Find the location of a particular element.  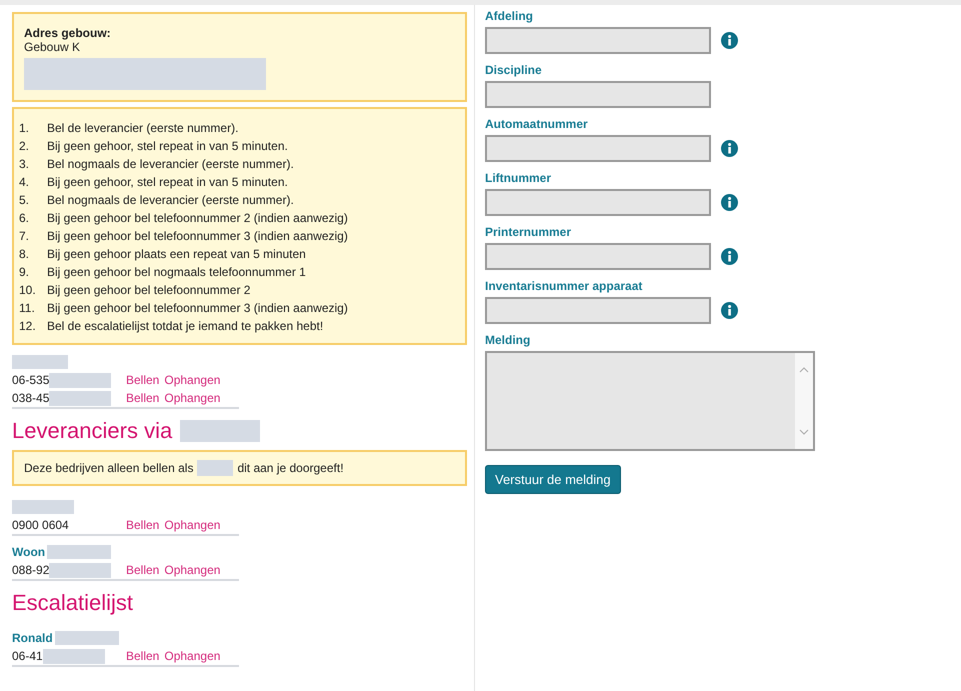

contact-name: Woon is located at coordinates (29, 552).